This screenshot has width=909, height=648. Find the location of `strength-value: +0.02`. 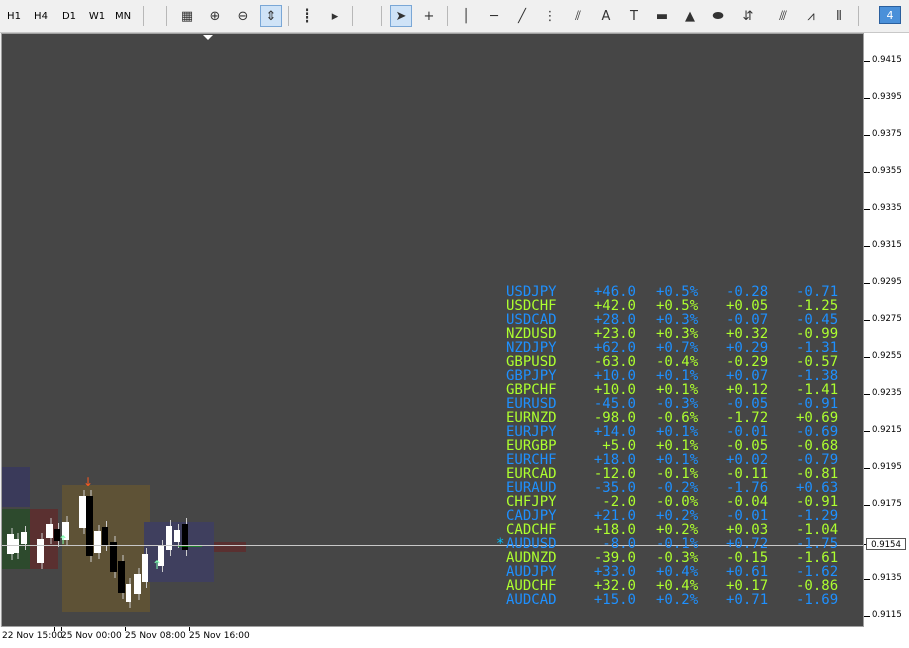

strength-value: +0.02 is located at coordinates (747, 460).